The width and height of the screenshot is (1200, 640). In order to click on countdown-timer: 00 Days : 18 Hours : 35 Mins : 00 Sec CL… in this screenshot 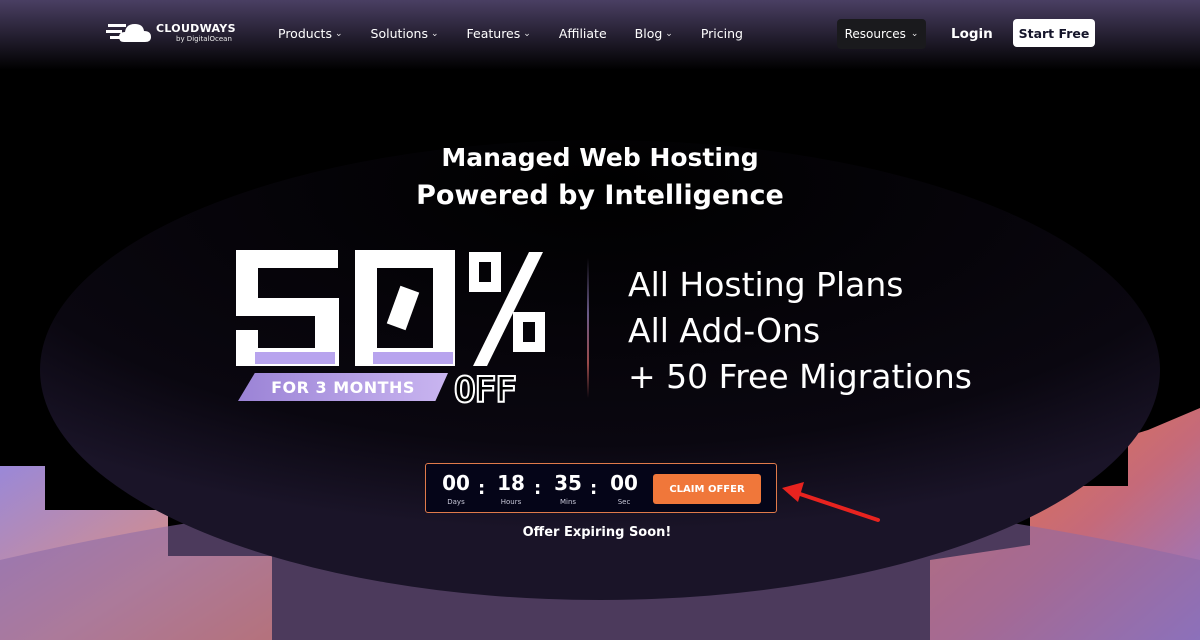, I will do `click(601, 488)`.